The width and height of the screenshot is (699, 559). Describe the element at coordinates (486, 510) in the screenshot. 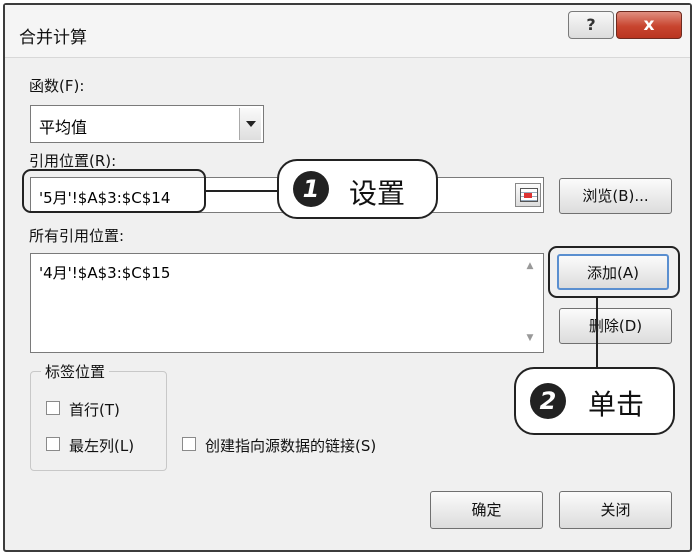

I see `ok-button: 确定` at that location.